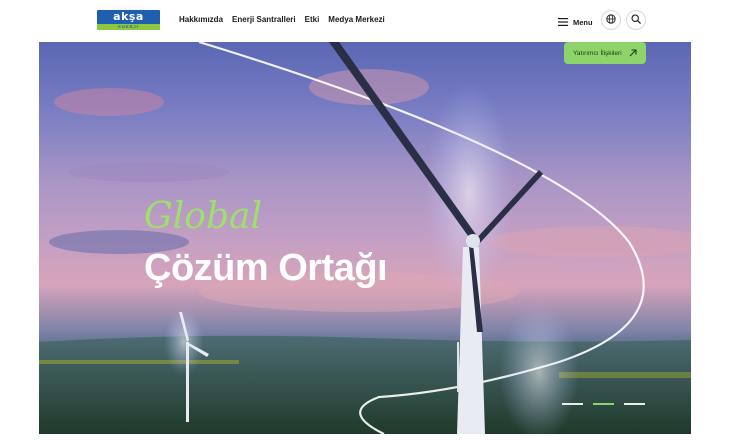  What do you see at coordinates (597, 53) in the screenshot?
I see `investor-relations-label: Yatırımcı İlişkileri` at bounding box center [597, 53].